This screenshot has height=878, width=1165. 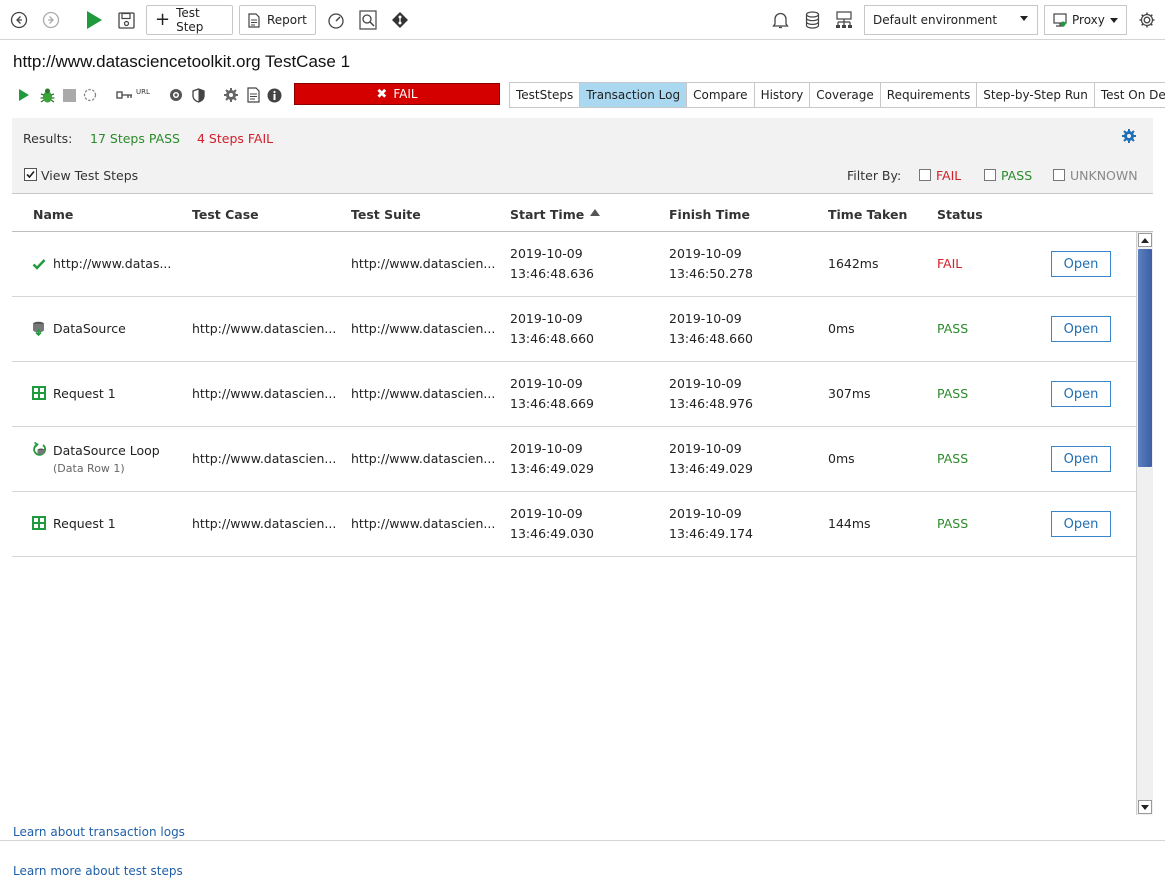 I want to click on scroll-thumb, so click(x=1145, y=358).